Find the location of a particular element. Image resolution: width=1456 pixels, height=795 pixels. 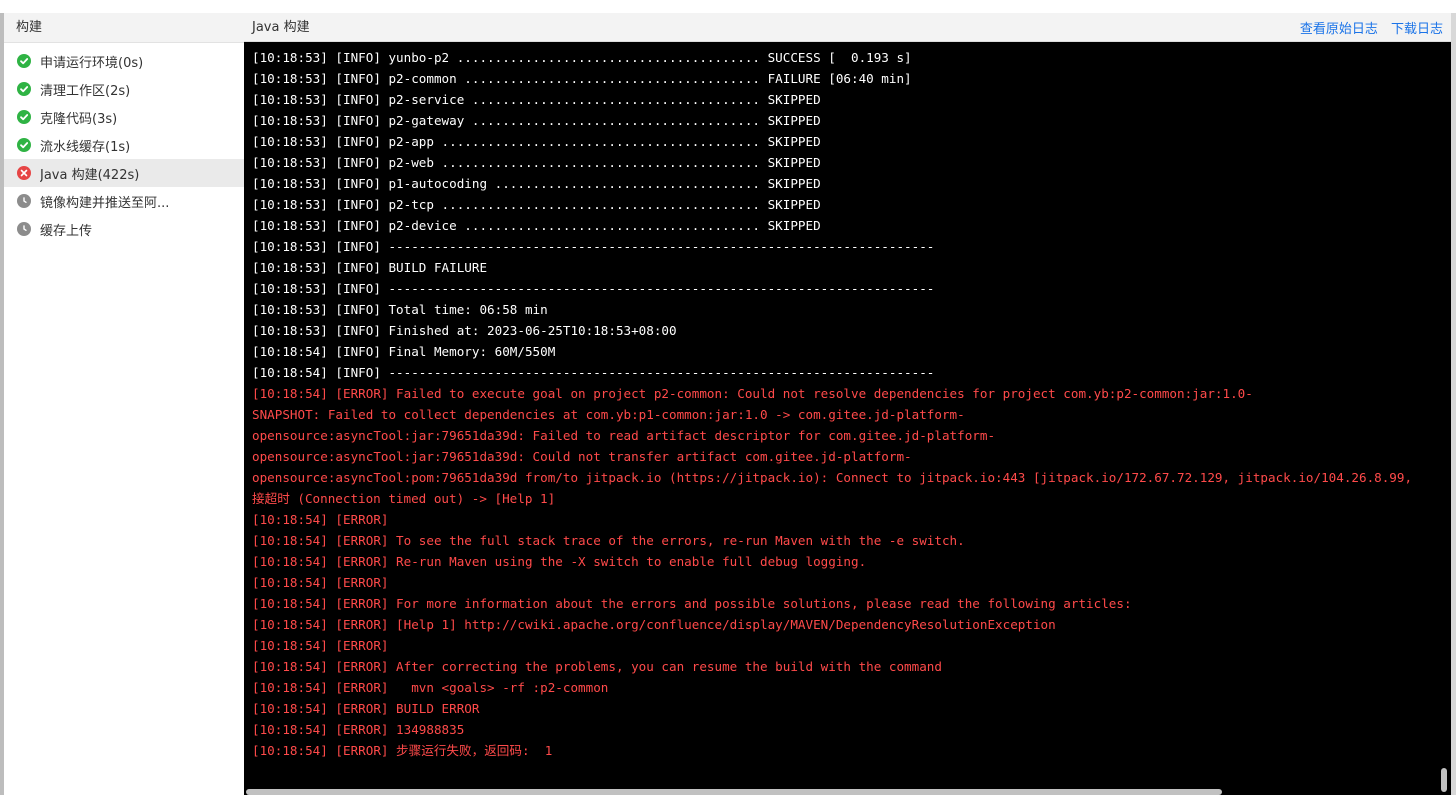

log-line-info: [10:18:53] [INFO] BUILD FAILURE is located at coordinates (370, 267).